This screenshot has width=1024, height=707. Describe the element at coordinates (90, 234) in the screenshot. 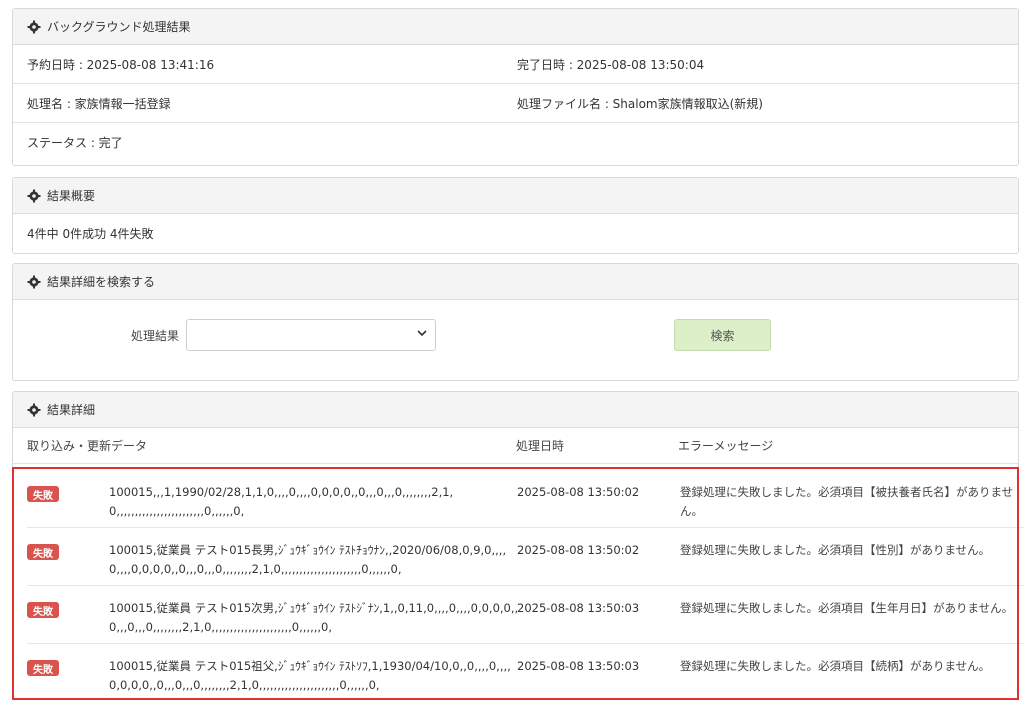

I see `summary-text: 4件中 0件成功 4件失敗` at that location.